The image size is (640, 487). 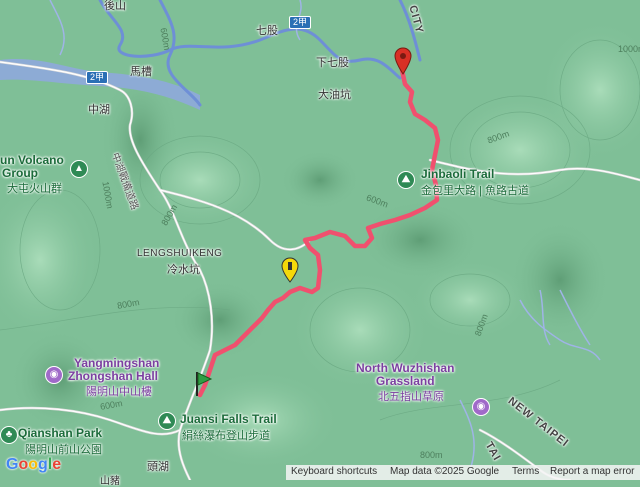 I want to click on place-label: 後山, so click(x=115, y=6).